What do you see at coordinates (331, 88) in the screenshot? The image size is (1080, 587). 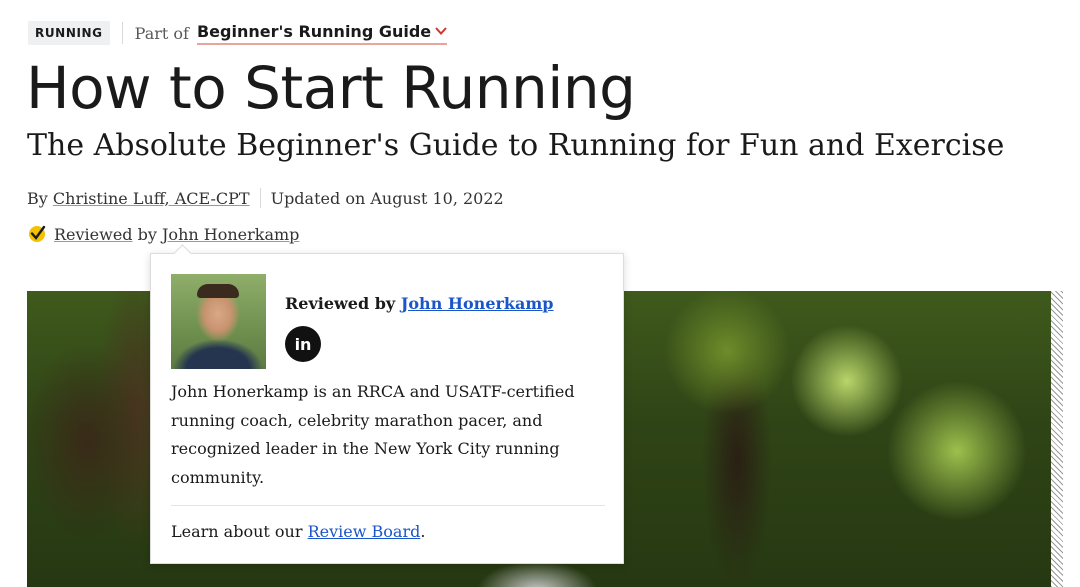 I see `page-title: How to Start Running` at bounding box center [331, 88].